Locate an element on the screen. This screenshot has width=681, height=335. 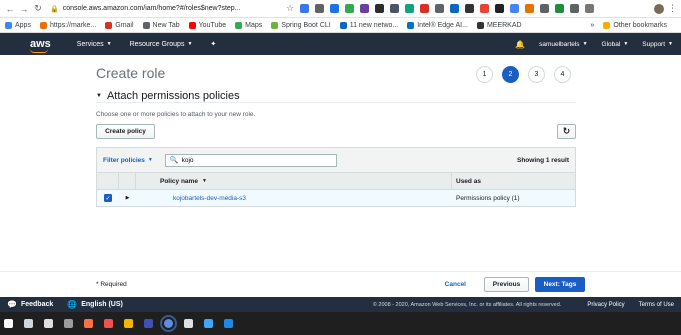
row-expand-cell: ▶ is located at coordinates (127, 198).